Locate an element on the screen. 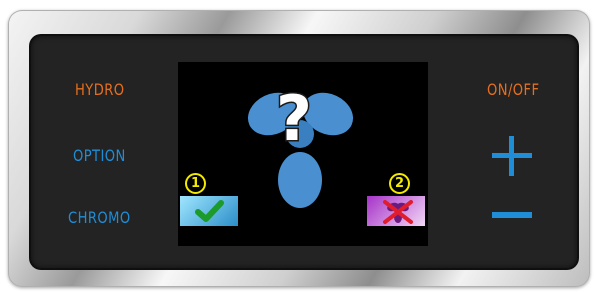 The image size is (598, 293). fan-off-icon is located at coordinates (396, 211).